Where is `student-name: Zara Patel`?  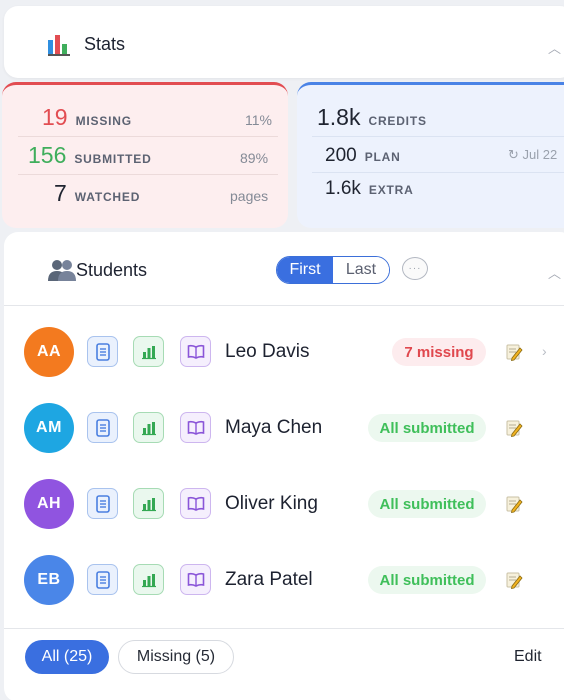
student-name: Zara Patel is located at coordinates (269, 580).